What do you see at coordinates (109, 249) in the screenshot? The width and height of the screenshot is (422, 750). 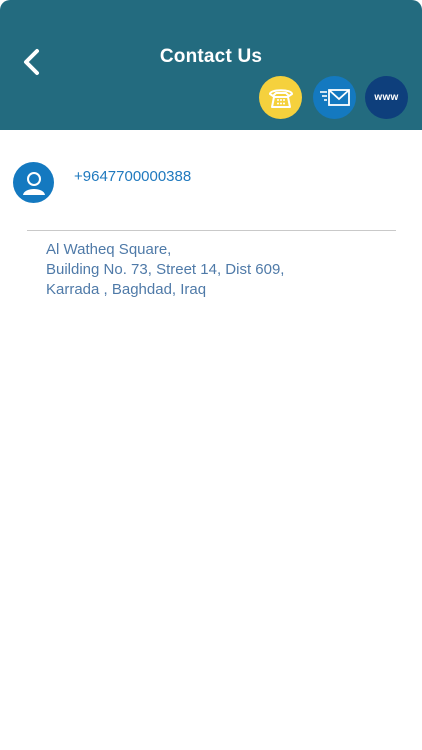 I see `address-line: Al Watheq Square,` at bounding box center [109, 249].